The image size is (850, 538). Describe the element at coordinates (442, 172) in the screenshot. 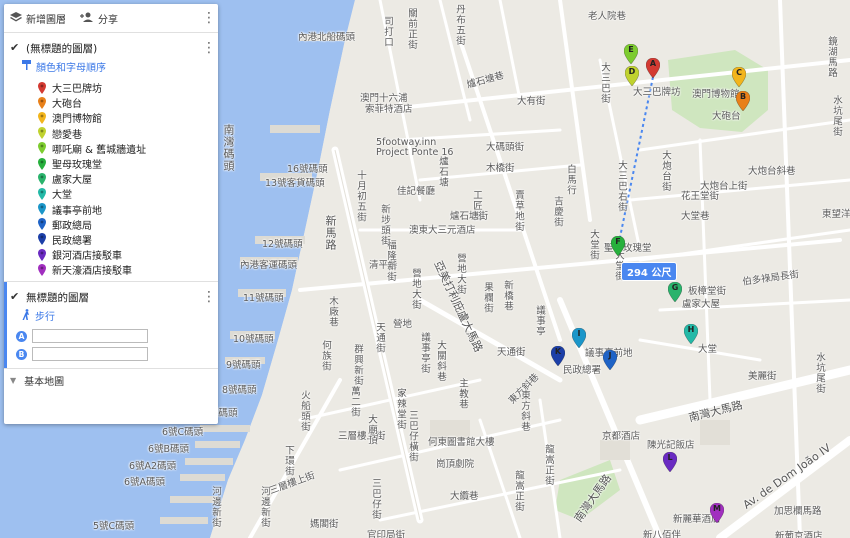

I see `map-label: 爐石塘` at that location.